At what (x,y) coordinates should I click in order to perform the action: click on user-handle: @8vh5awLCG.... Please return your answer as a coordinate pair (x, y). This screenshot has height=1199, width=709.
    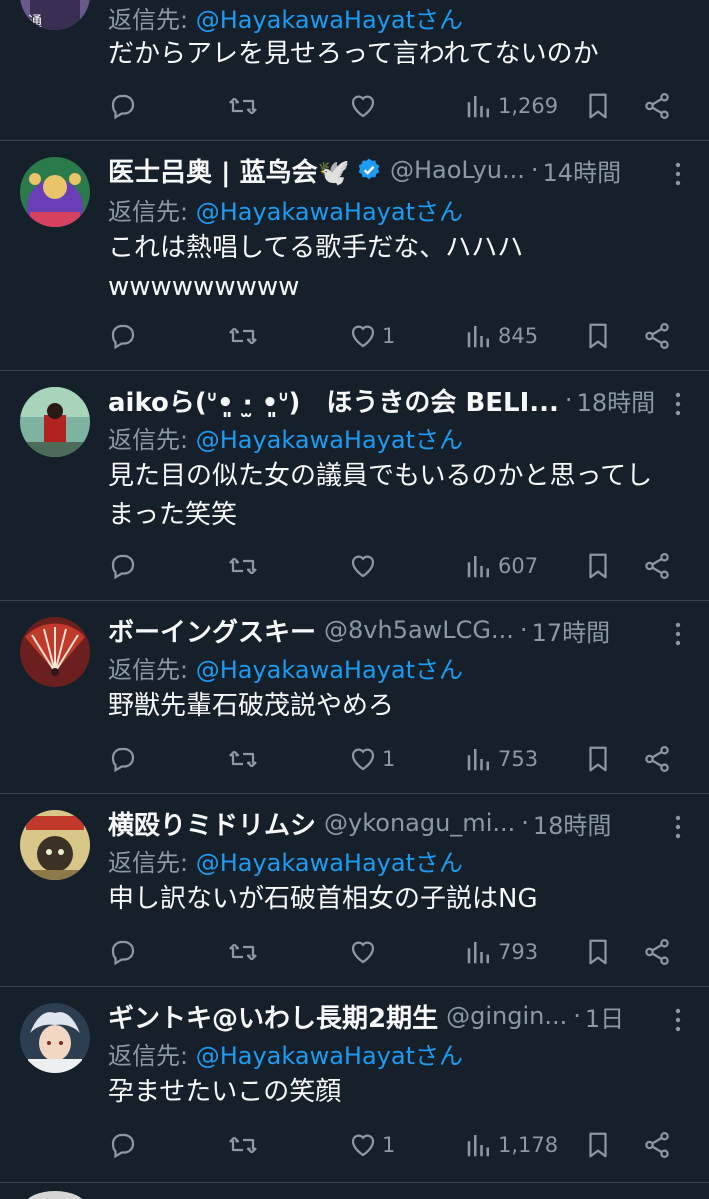
    Looking at the image, I should click on (419, 630).